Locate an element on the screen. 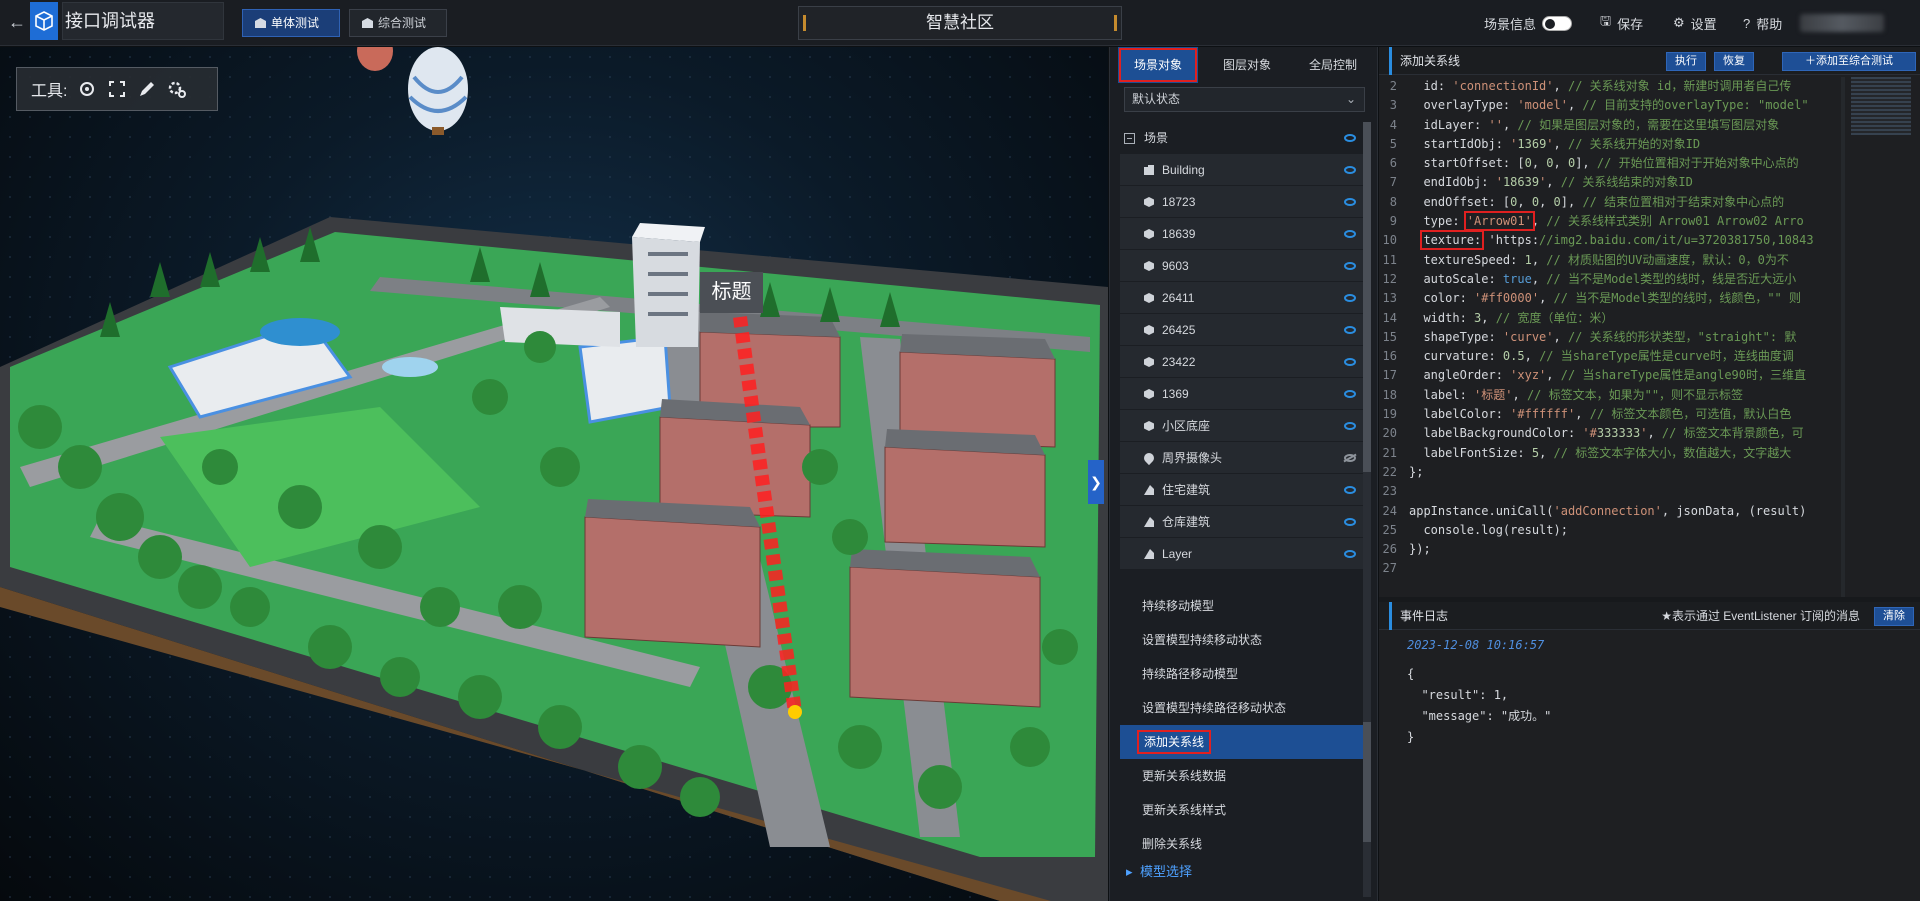  api-item: 持续路径移动模型 is located at coordinates (1241, 674).